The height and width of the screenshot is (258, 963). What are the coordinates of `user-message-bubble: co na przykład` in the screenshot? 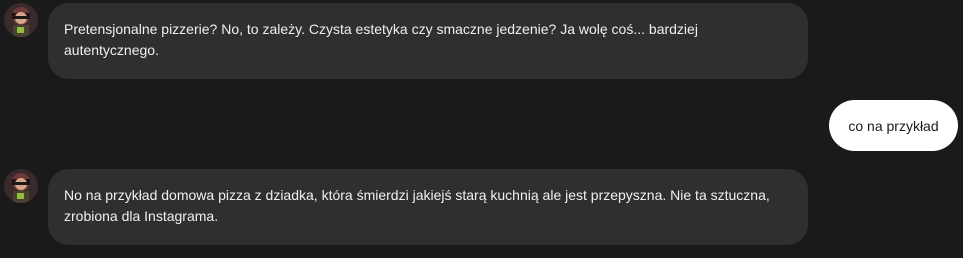 It's located at (893, 125).